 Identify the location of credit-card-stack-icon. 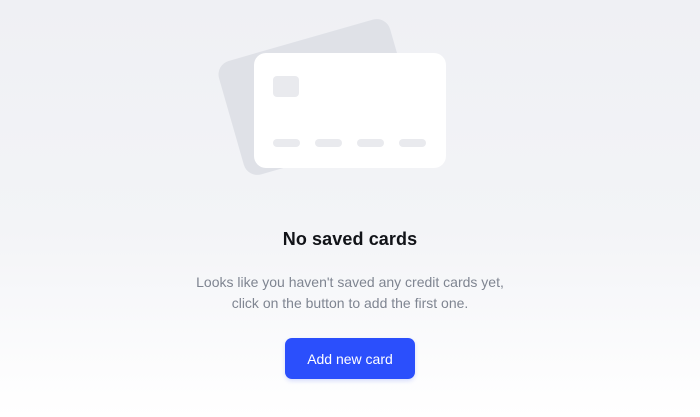
(332, 97).